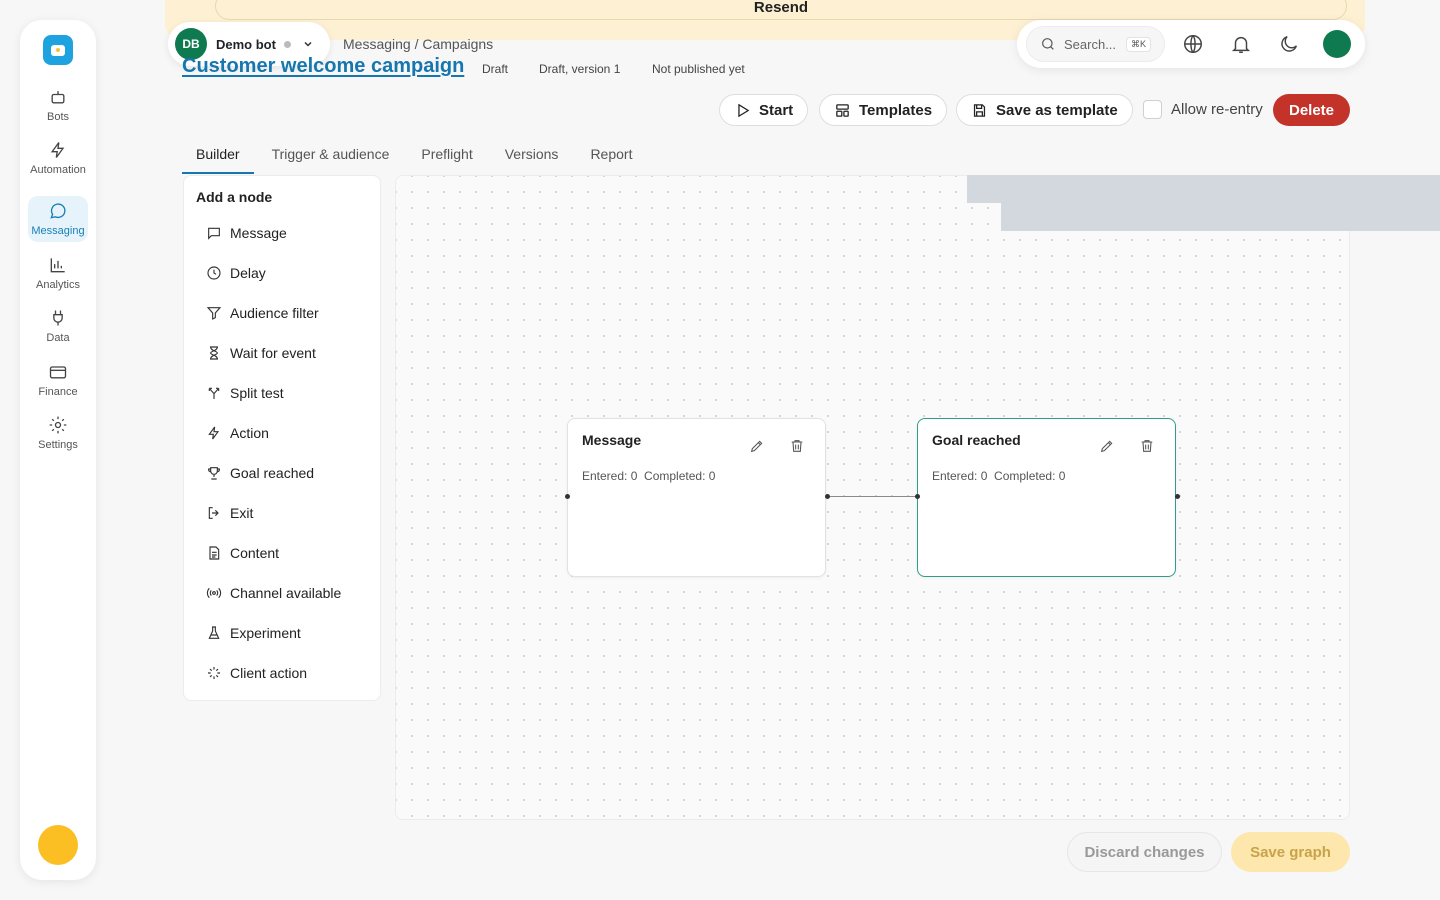 The image size is (1440, 900). What do you see at coordinates (236, 273) in the screenshot?
I see `palette-item-delay: Delay` at bounding box center [236, 273].